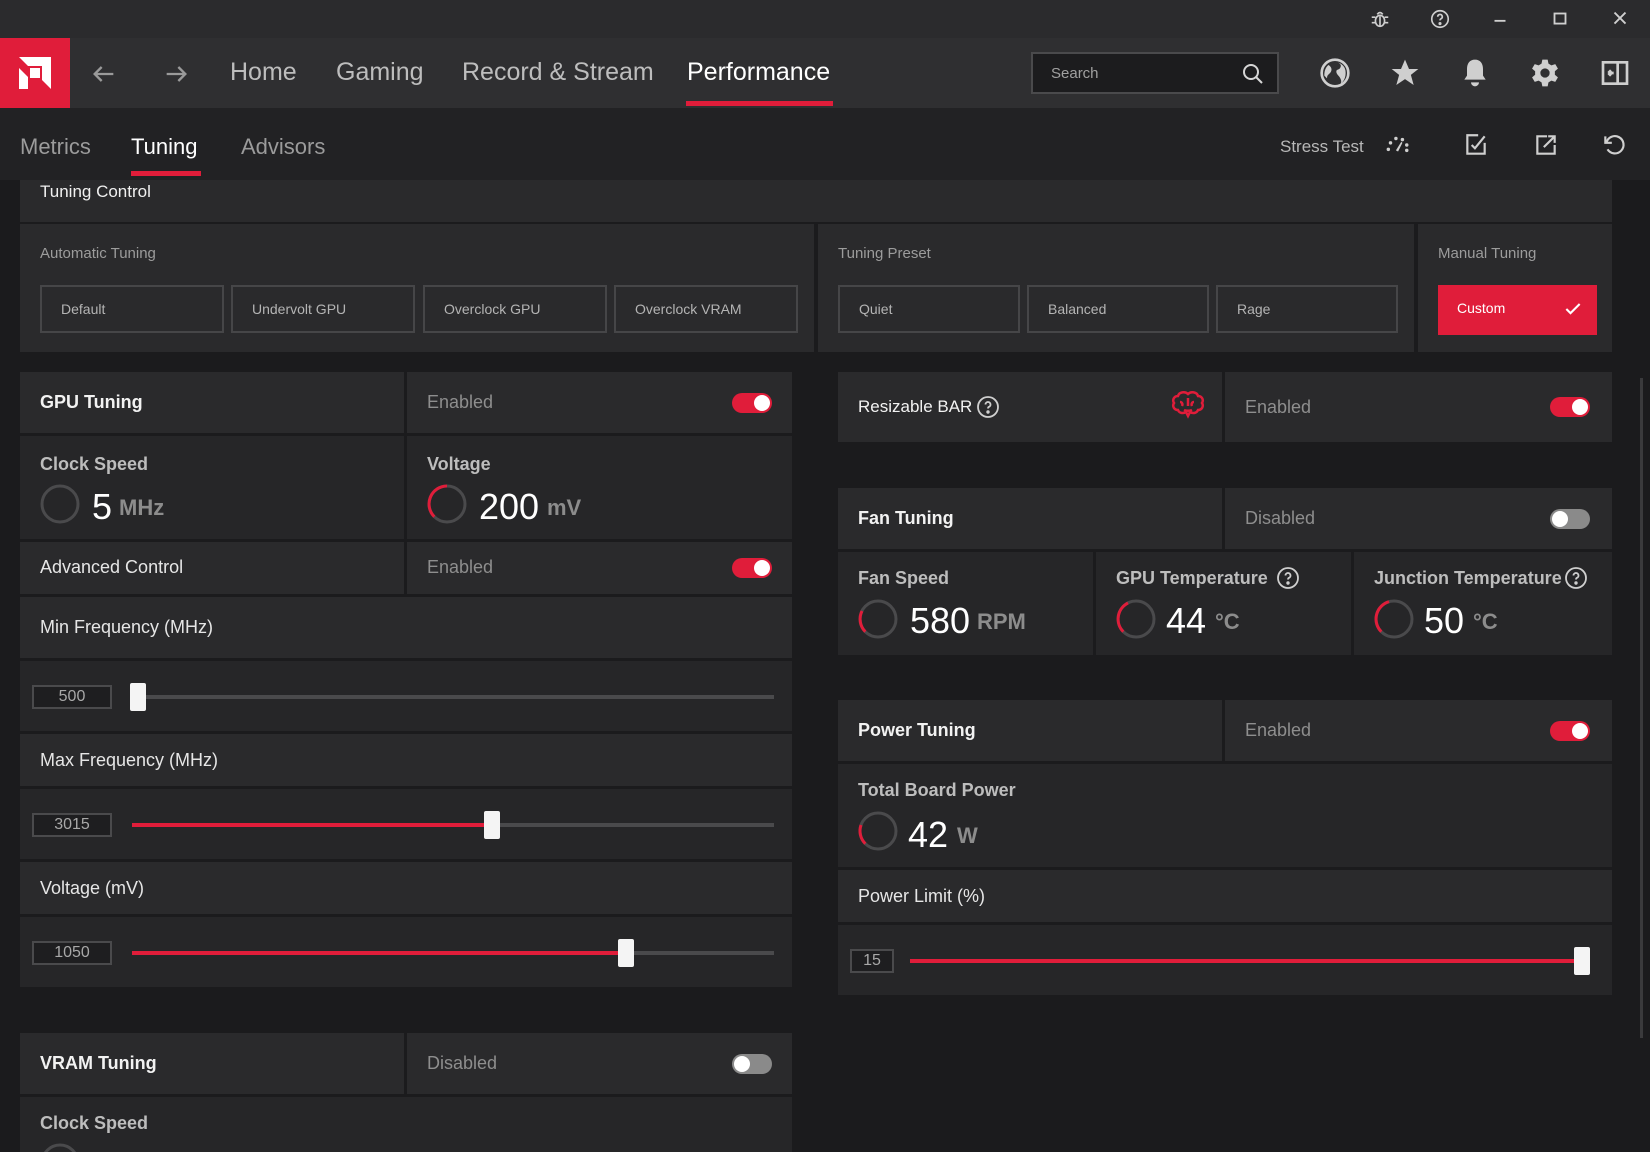 The image size is (1650, 1152). What do you see at coordinates (1001, 621) in the screenshot?
I see `fan-speed-unit: RPM` at bounding box center [1001, 621].